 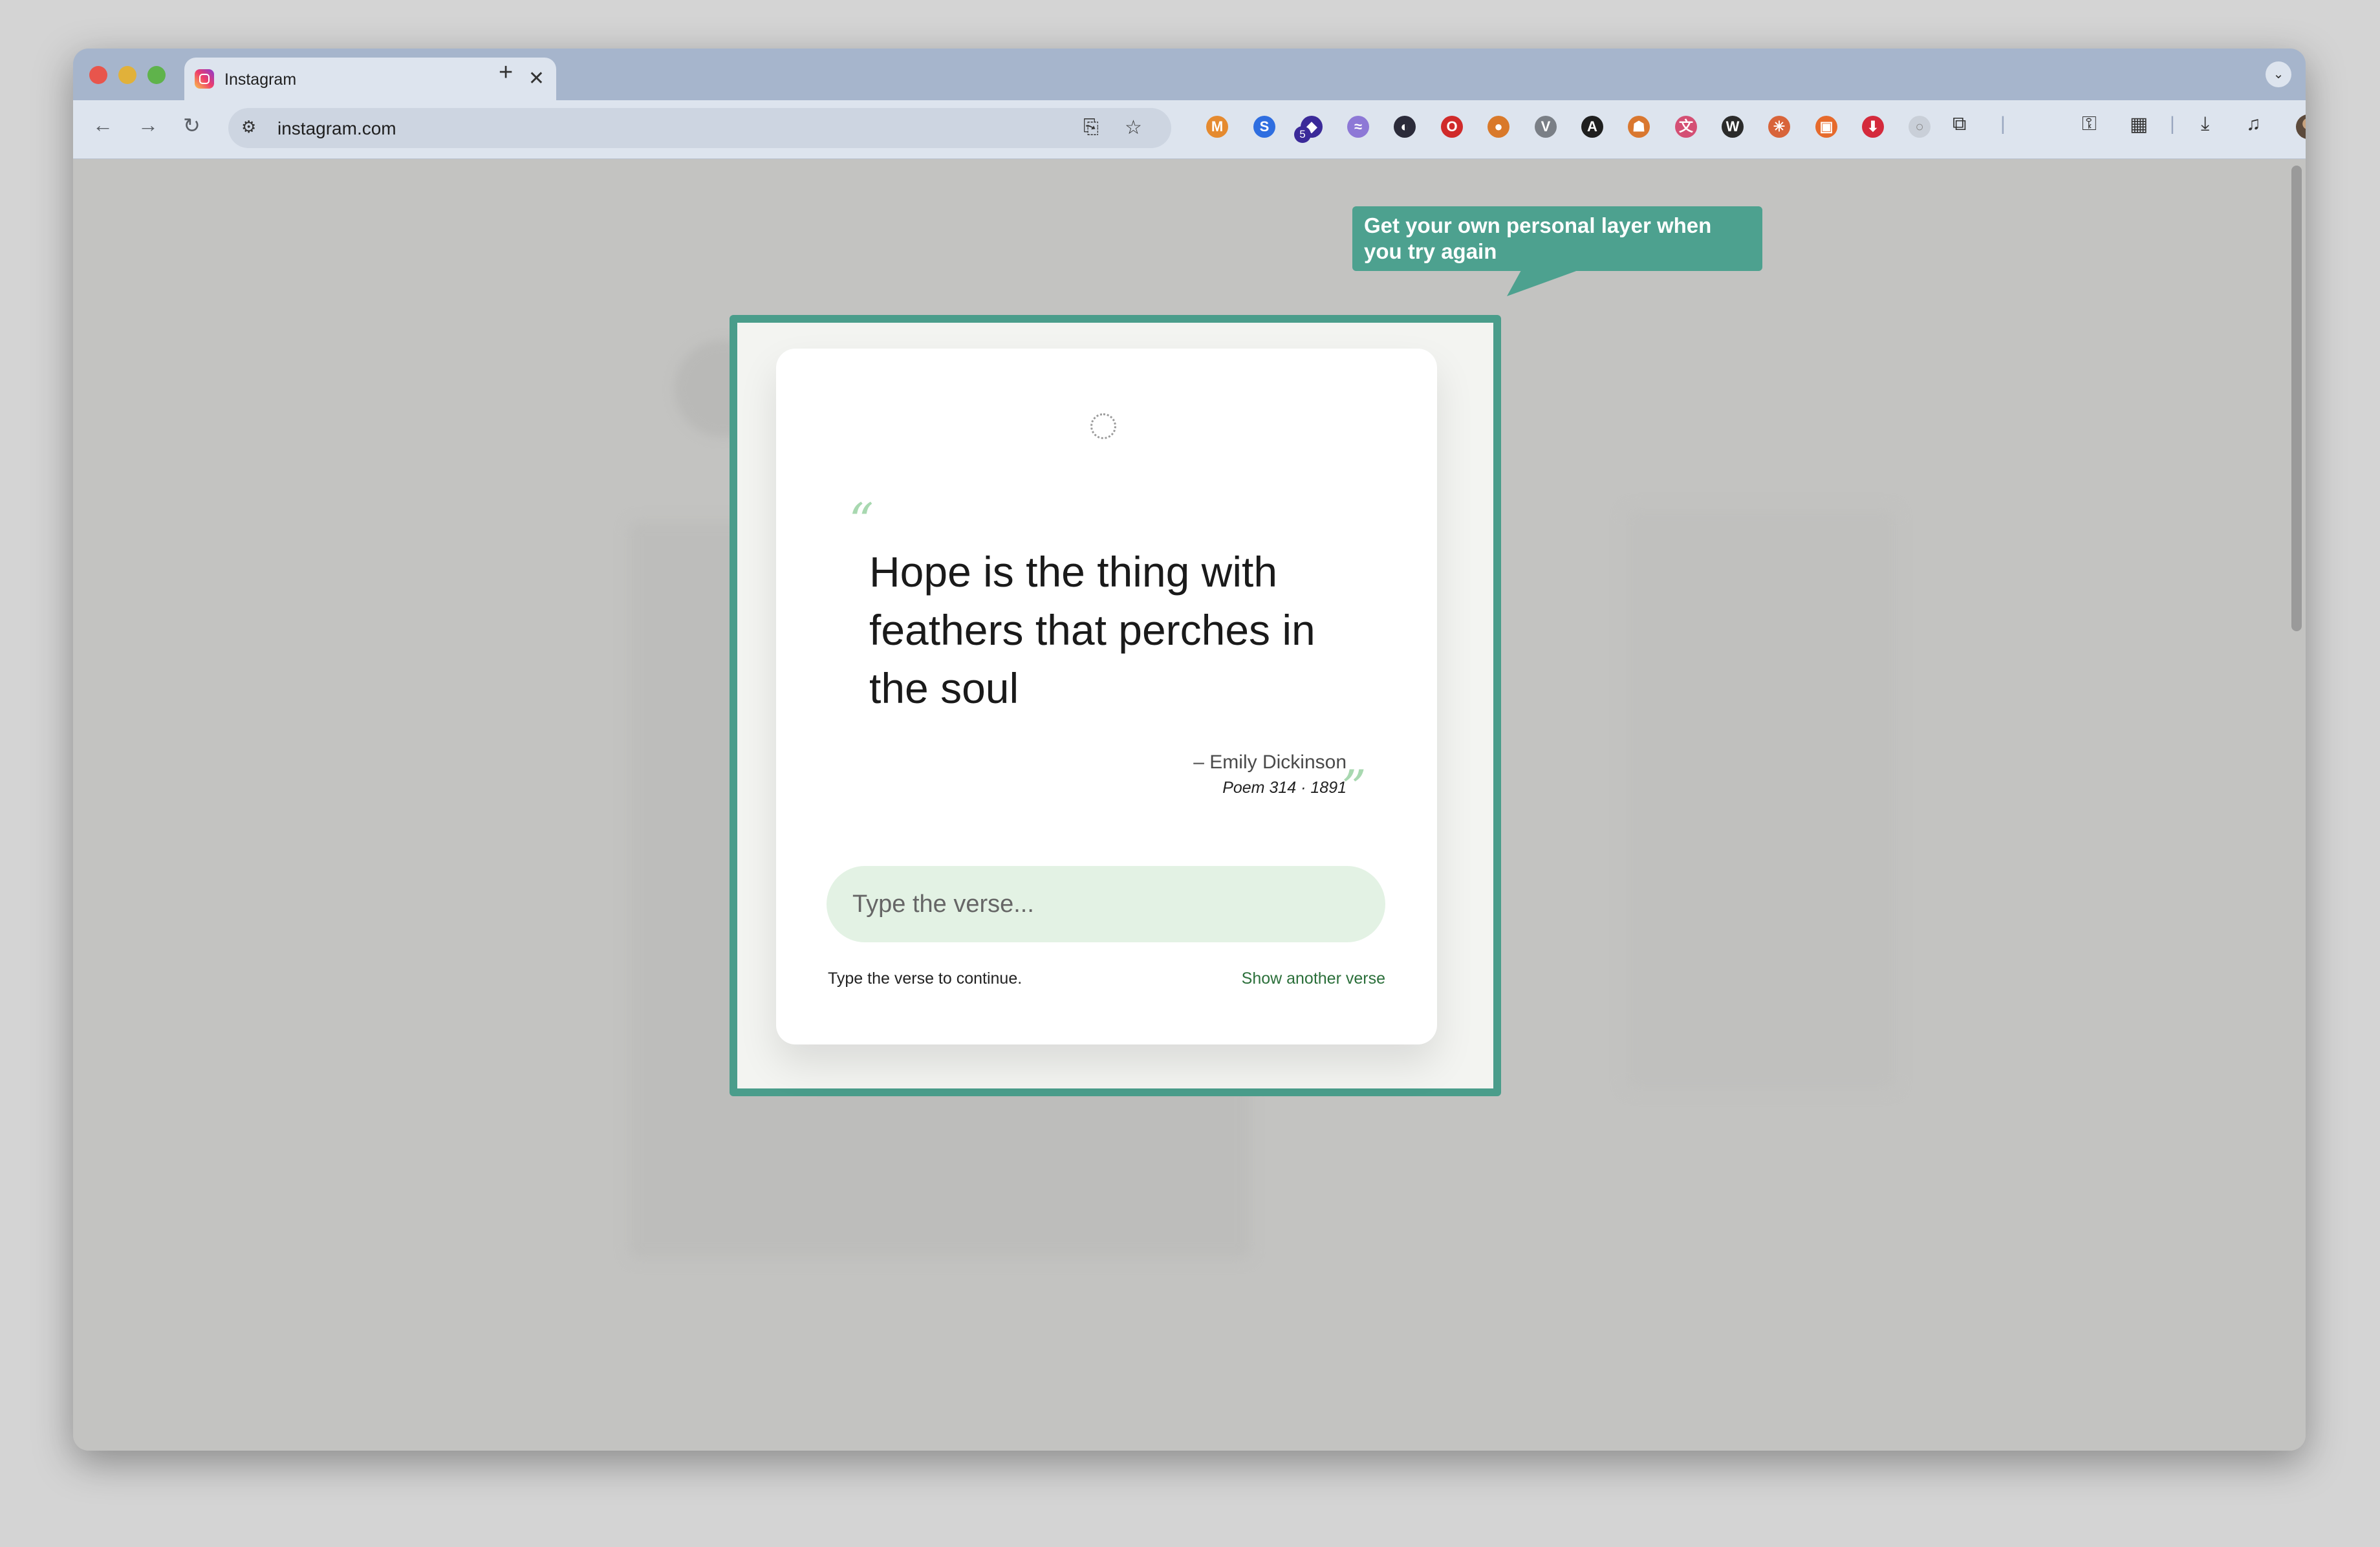 What do you see at coordinates (1106, 904) in the screenshot?
I see `verse-input` at bounding box center [1106, 904].